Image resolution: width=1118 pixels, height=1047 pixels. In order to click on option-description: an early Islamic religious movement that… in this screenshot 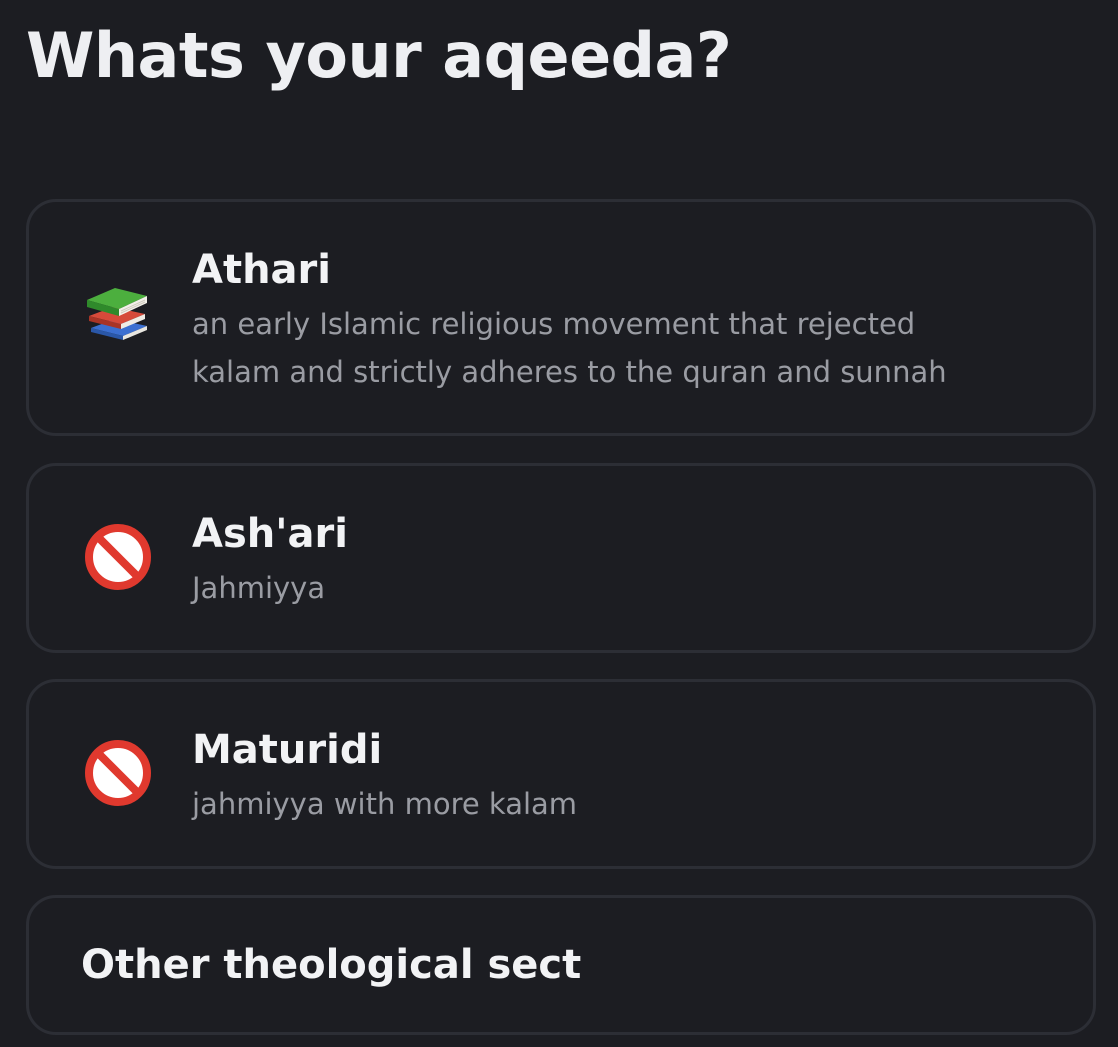, I will do `click(569, 348)`.